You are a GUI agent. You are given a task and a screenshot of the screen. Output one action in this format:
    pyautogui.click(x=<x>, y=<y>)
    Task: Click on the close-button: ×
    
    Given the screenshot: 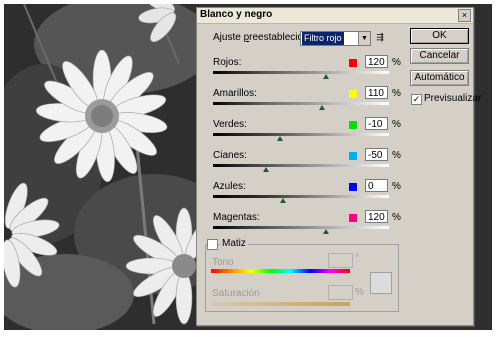 What is the action you would take?
    pyautogui.click(x=464, y=15)
    